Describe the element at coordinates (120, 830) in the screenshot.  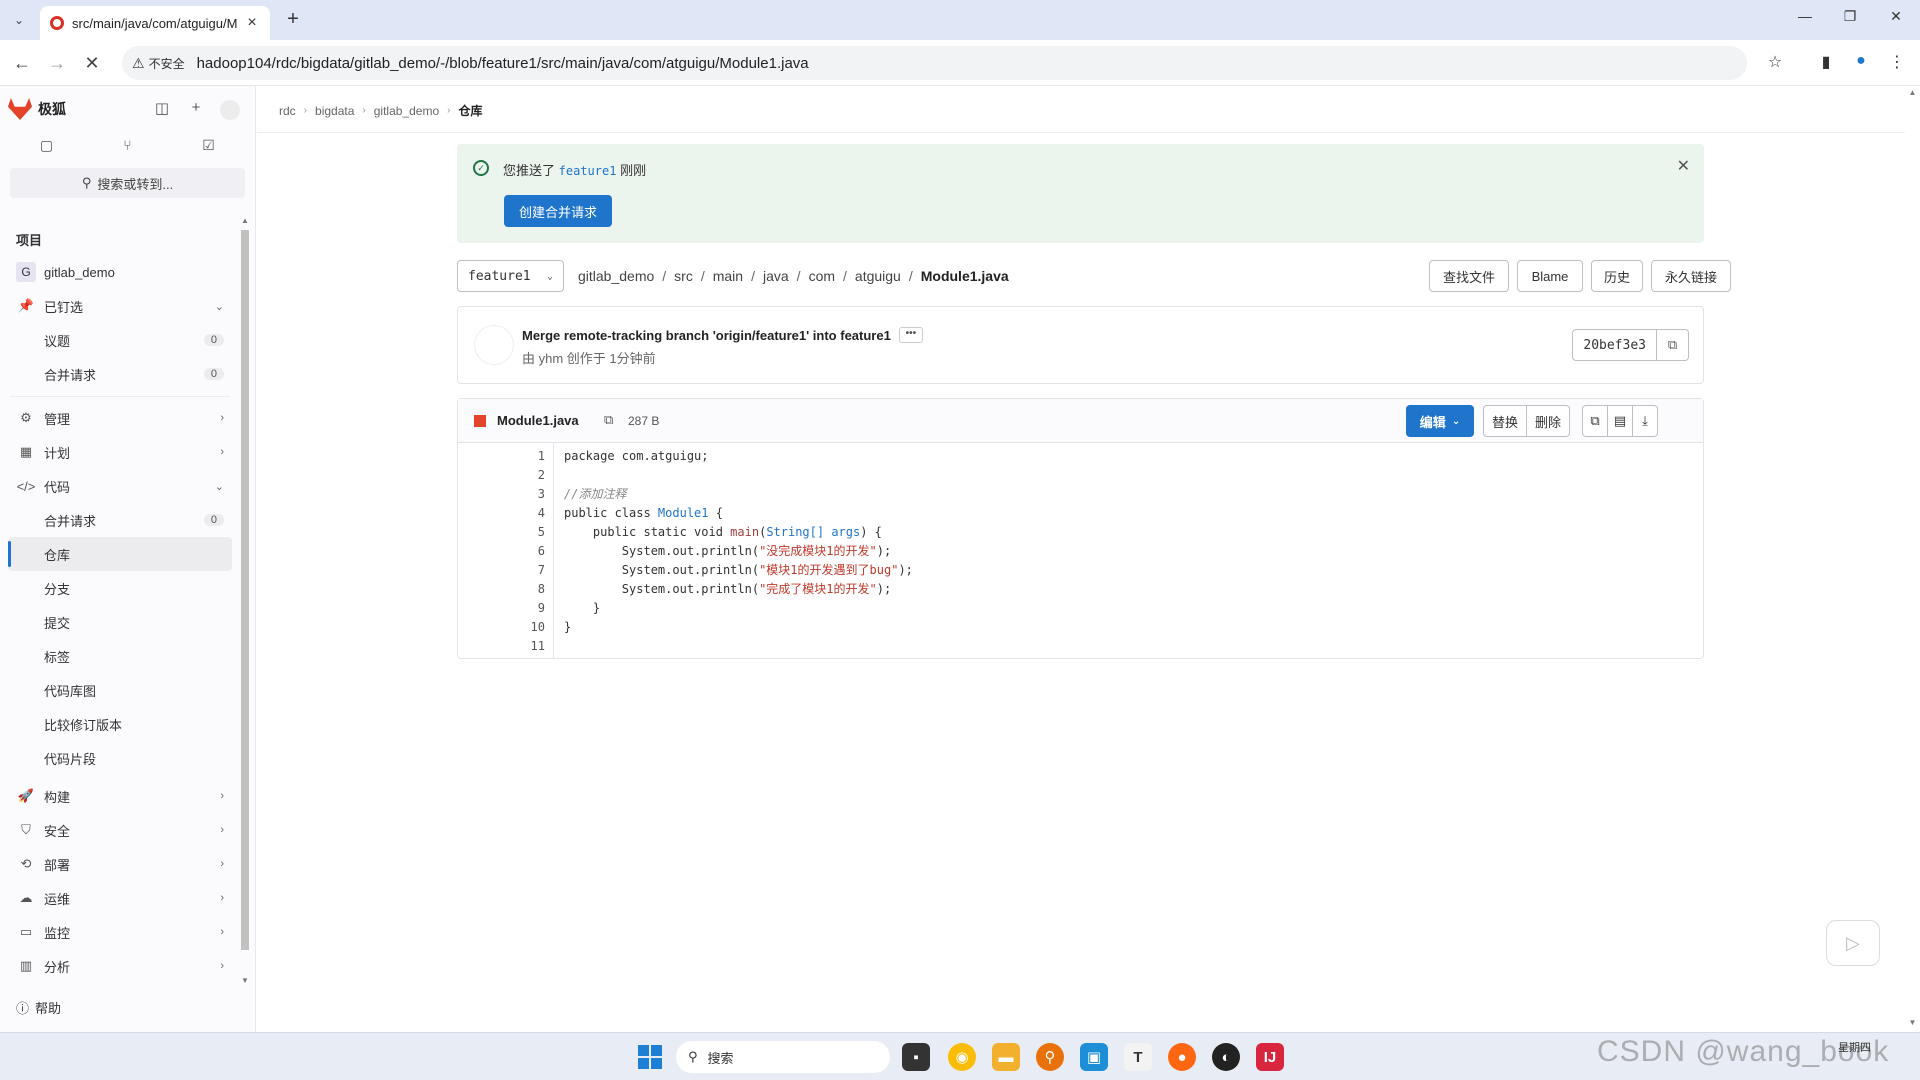
I see `sidebar-item-secure: ⛉ 安全 ›` at that location.